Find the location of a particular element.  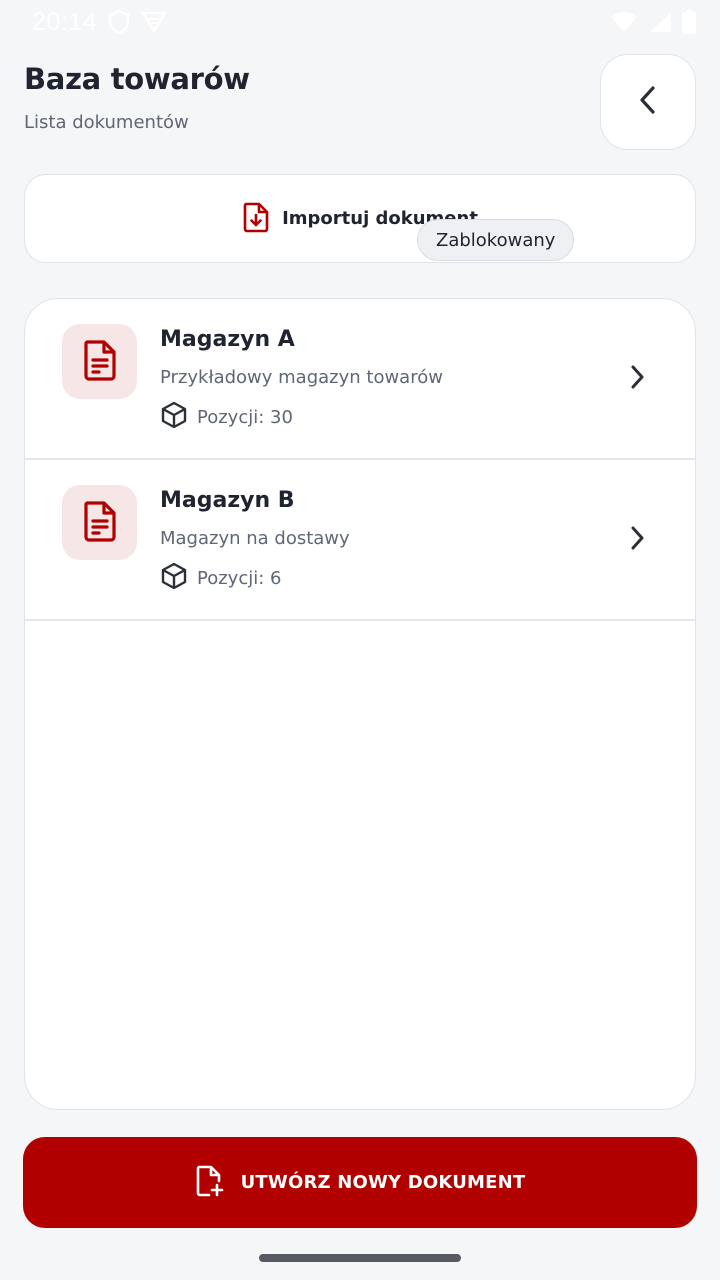

vpn-icon is located at coordinates (154, 22).